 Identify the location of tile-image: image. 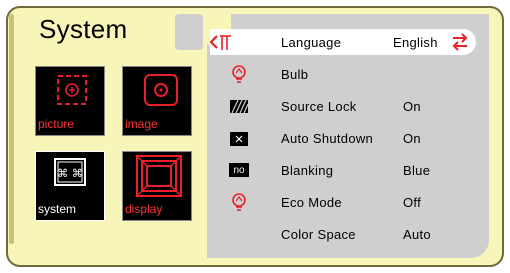
(157, 101).